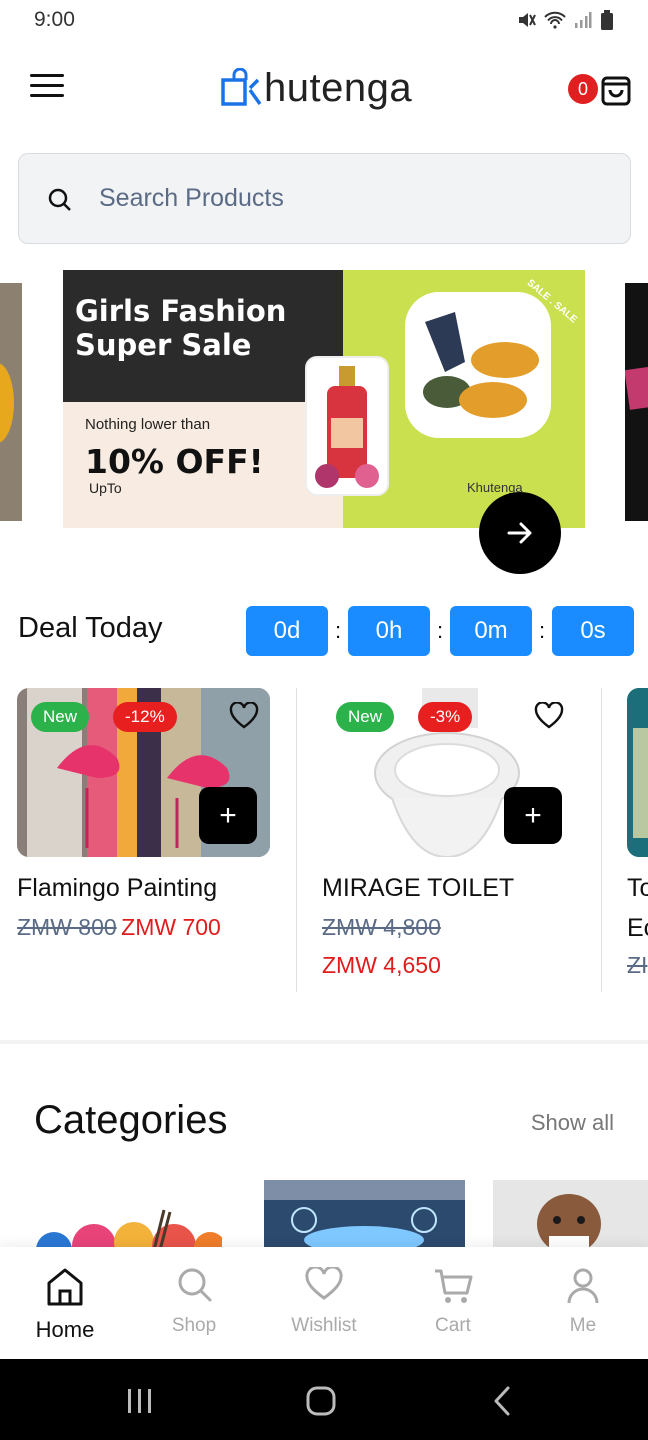 The width and height of the screenshot is (648, 1440). I want to click on product-old-price-row: ZMW 4,800, so click(381, 927).